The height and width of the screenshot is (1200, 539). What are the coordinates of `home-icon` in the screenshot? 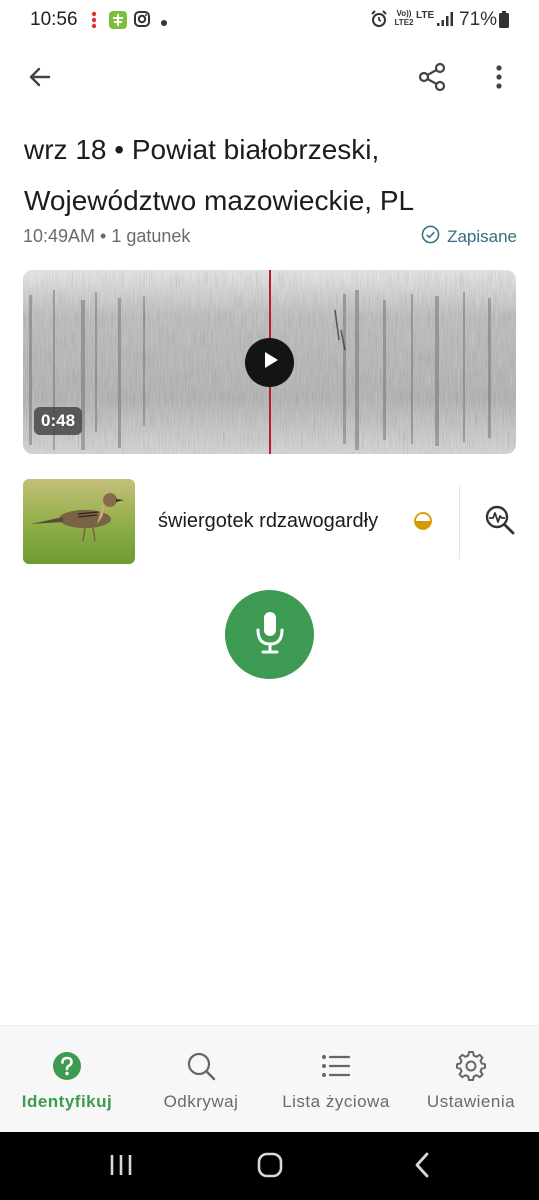 It's located at (270, 1167).